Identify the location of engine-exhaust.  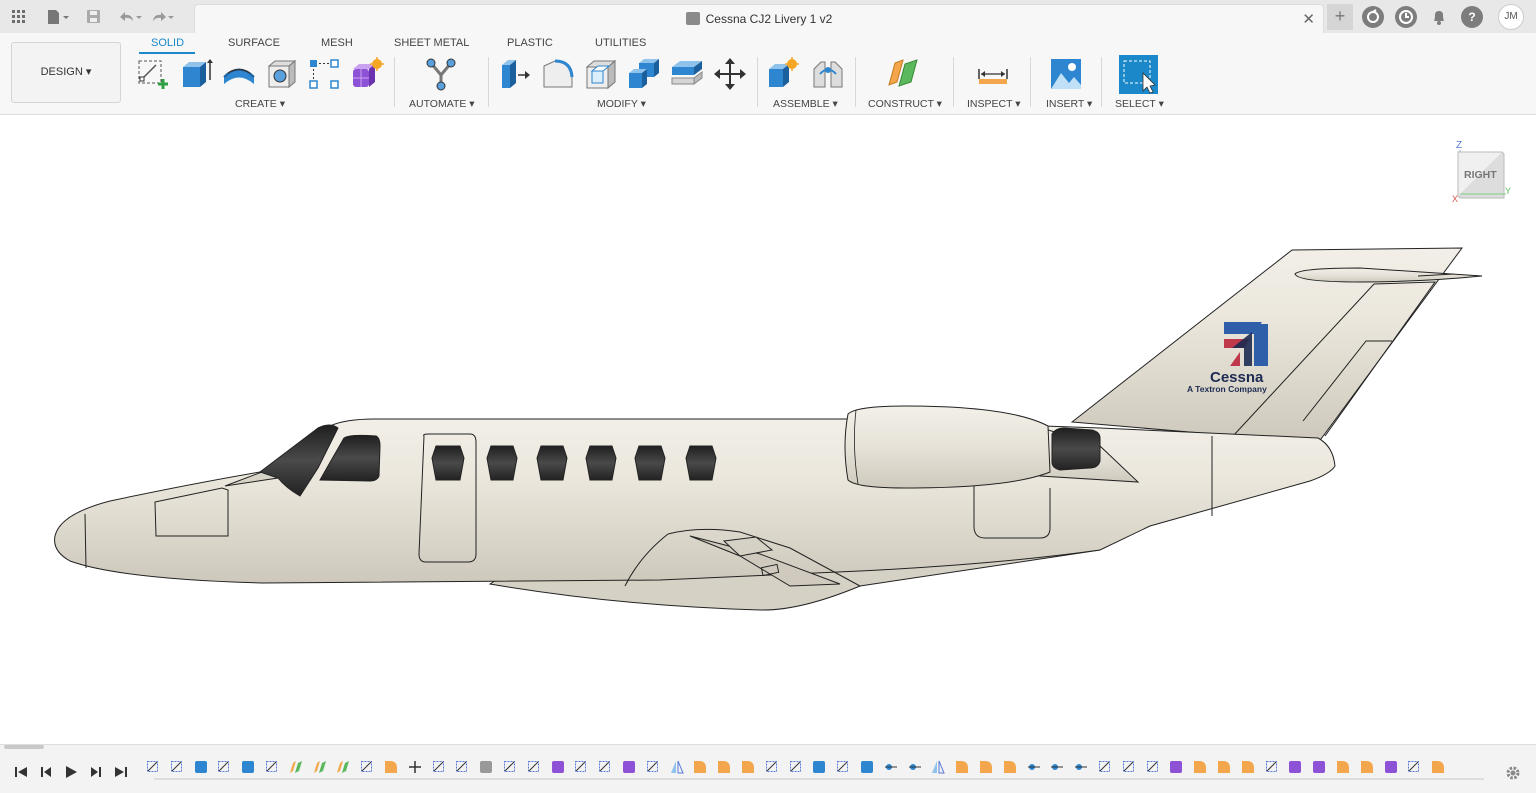
(1076, 449).